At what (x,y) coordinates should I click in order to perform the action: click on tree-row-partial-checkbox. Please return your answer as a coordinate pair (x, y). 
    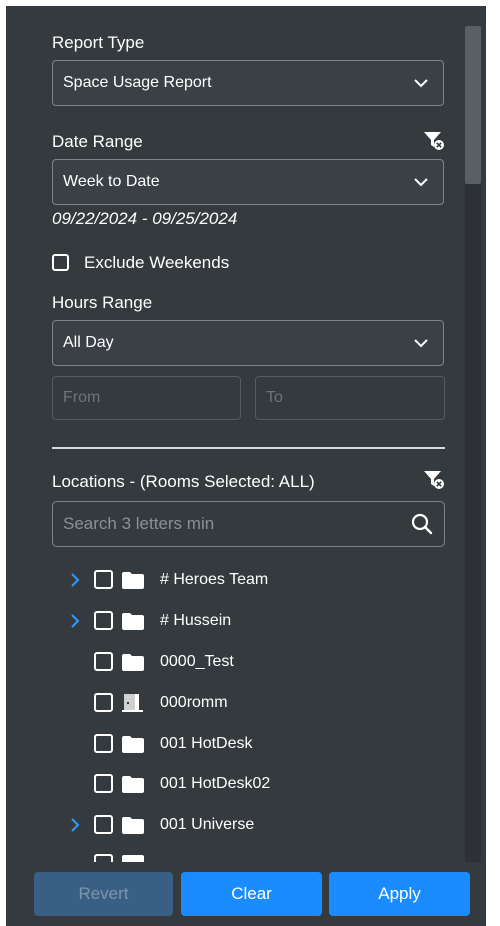
    Looking at the image, I should click on (103, 858).